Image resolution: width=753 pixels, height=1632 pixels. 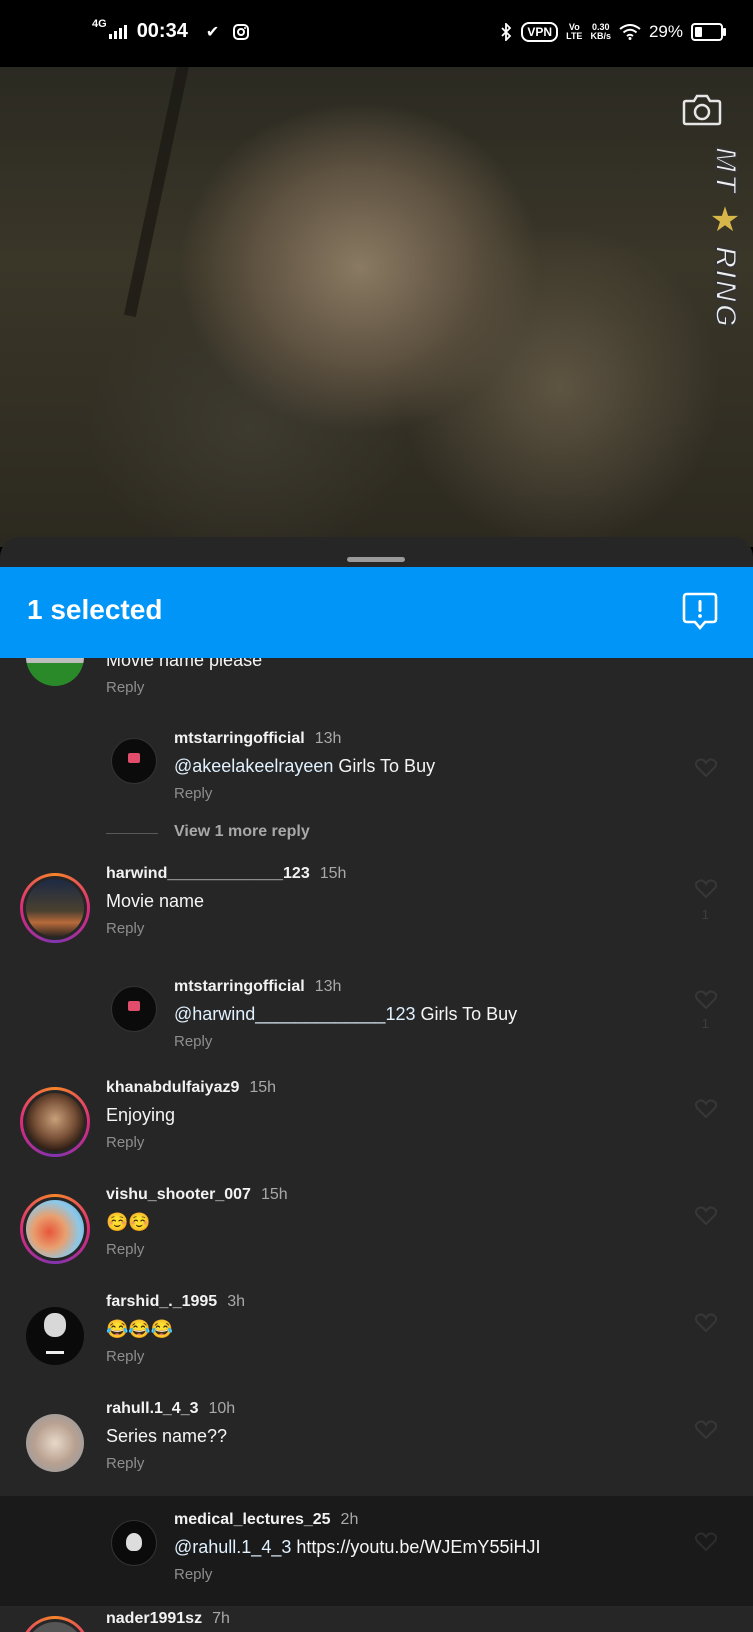 I want to click on comment-username: rahull.1_4_3 10h, so click(x=170, y=1409).